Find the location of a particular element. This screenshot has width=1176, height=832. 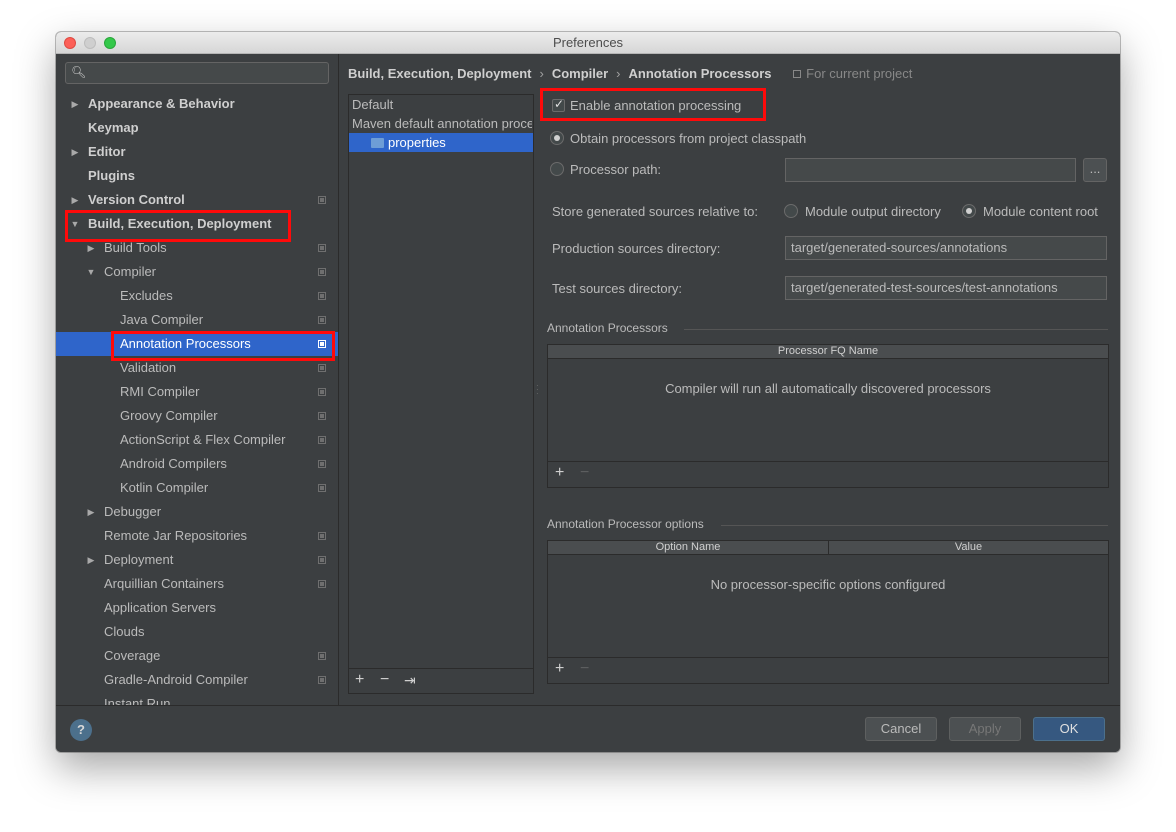

sidebar-item-label: RMI Compiler is located at coordinates (160, 391).